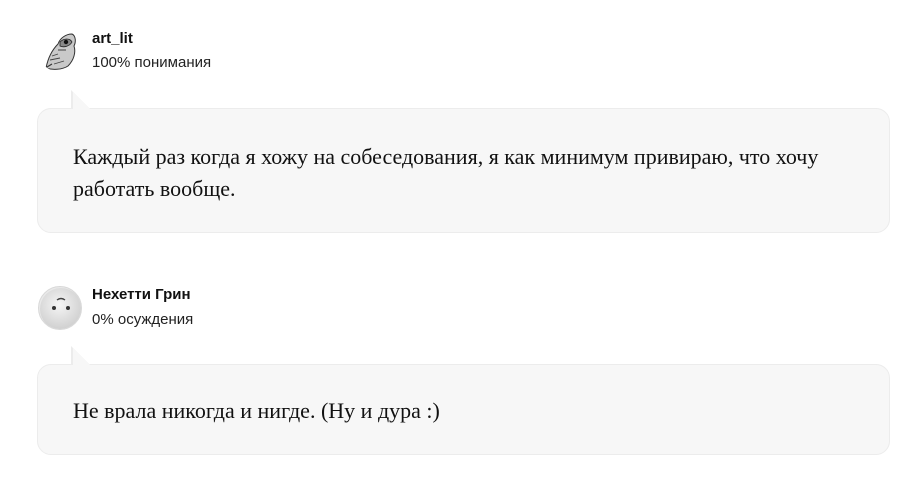 This screenshot has width=917, height=501. Describe the element at coordinates (256, 410) in the screenshot. I see `message-text: Не врала никогда и нигде. (Ну и дура :)` at that location.